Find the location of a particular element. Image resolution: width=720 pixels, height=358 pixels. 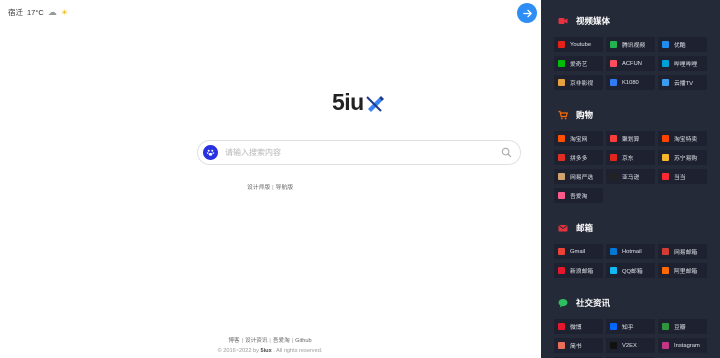

section-header: 邮箱 is located at coordinates (630, 227).